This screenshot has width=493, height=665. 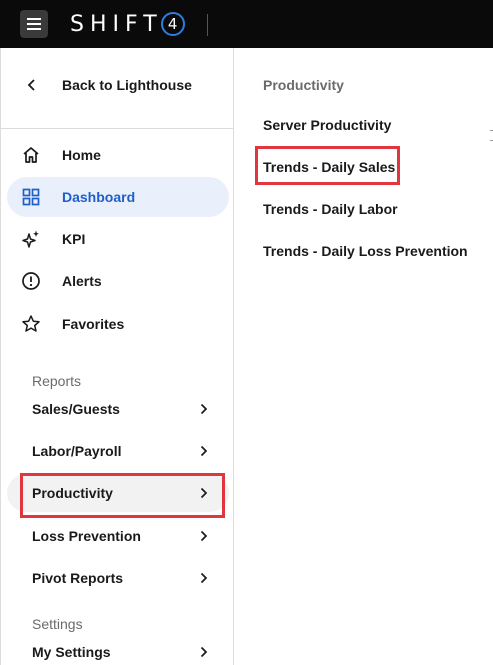 What do you see at coordinates (31, 85) in the screenshot?
I see `chevron-left-icon` at bounding box center [31, 85].